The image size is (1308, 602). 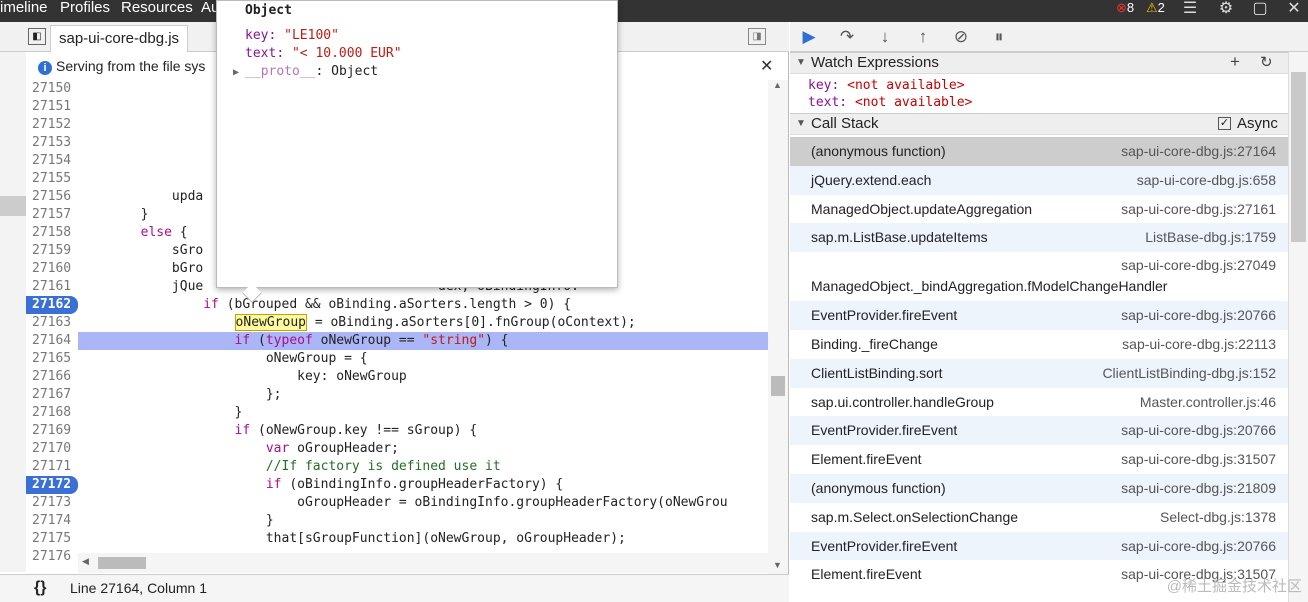 What do you see at coordinates (52, 179) in the screenshot?
I see `line-number: 27155` at bounding box center [52, 179].